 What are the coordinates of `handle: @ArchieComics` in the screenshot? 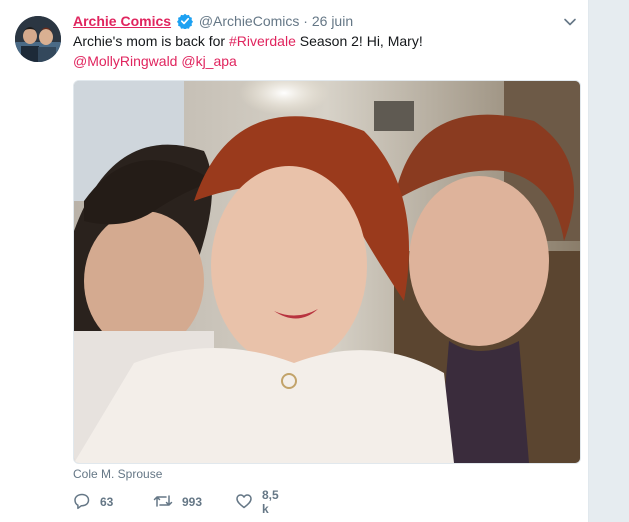 It's located at (249, 21).